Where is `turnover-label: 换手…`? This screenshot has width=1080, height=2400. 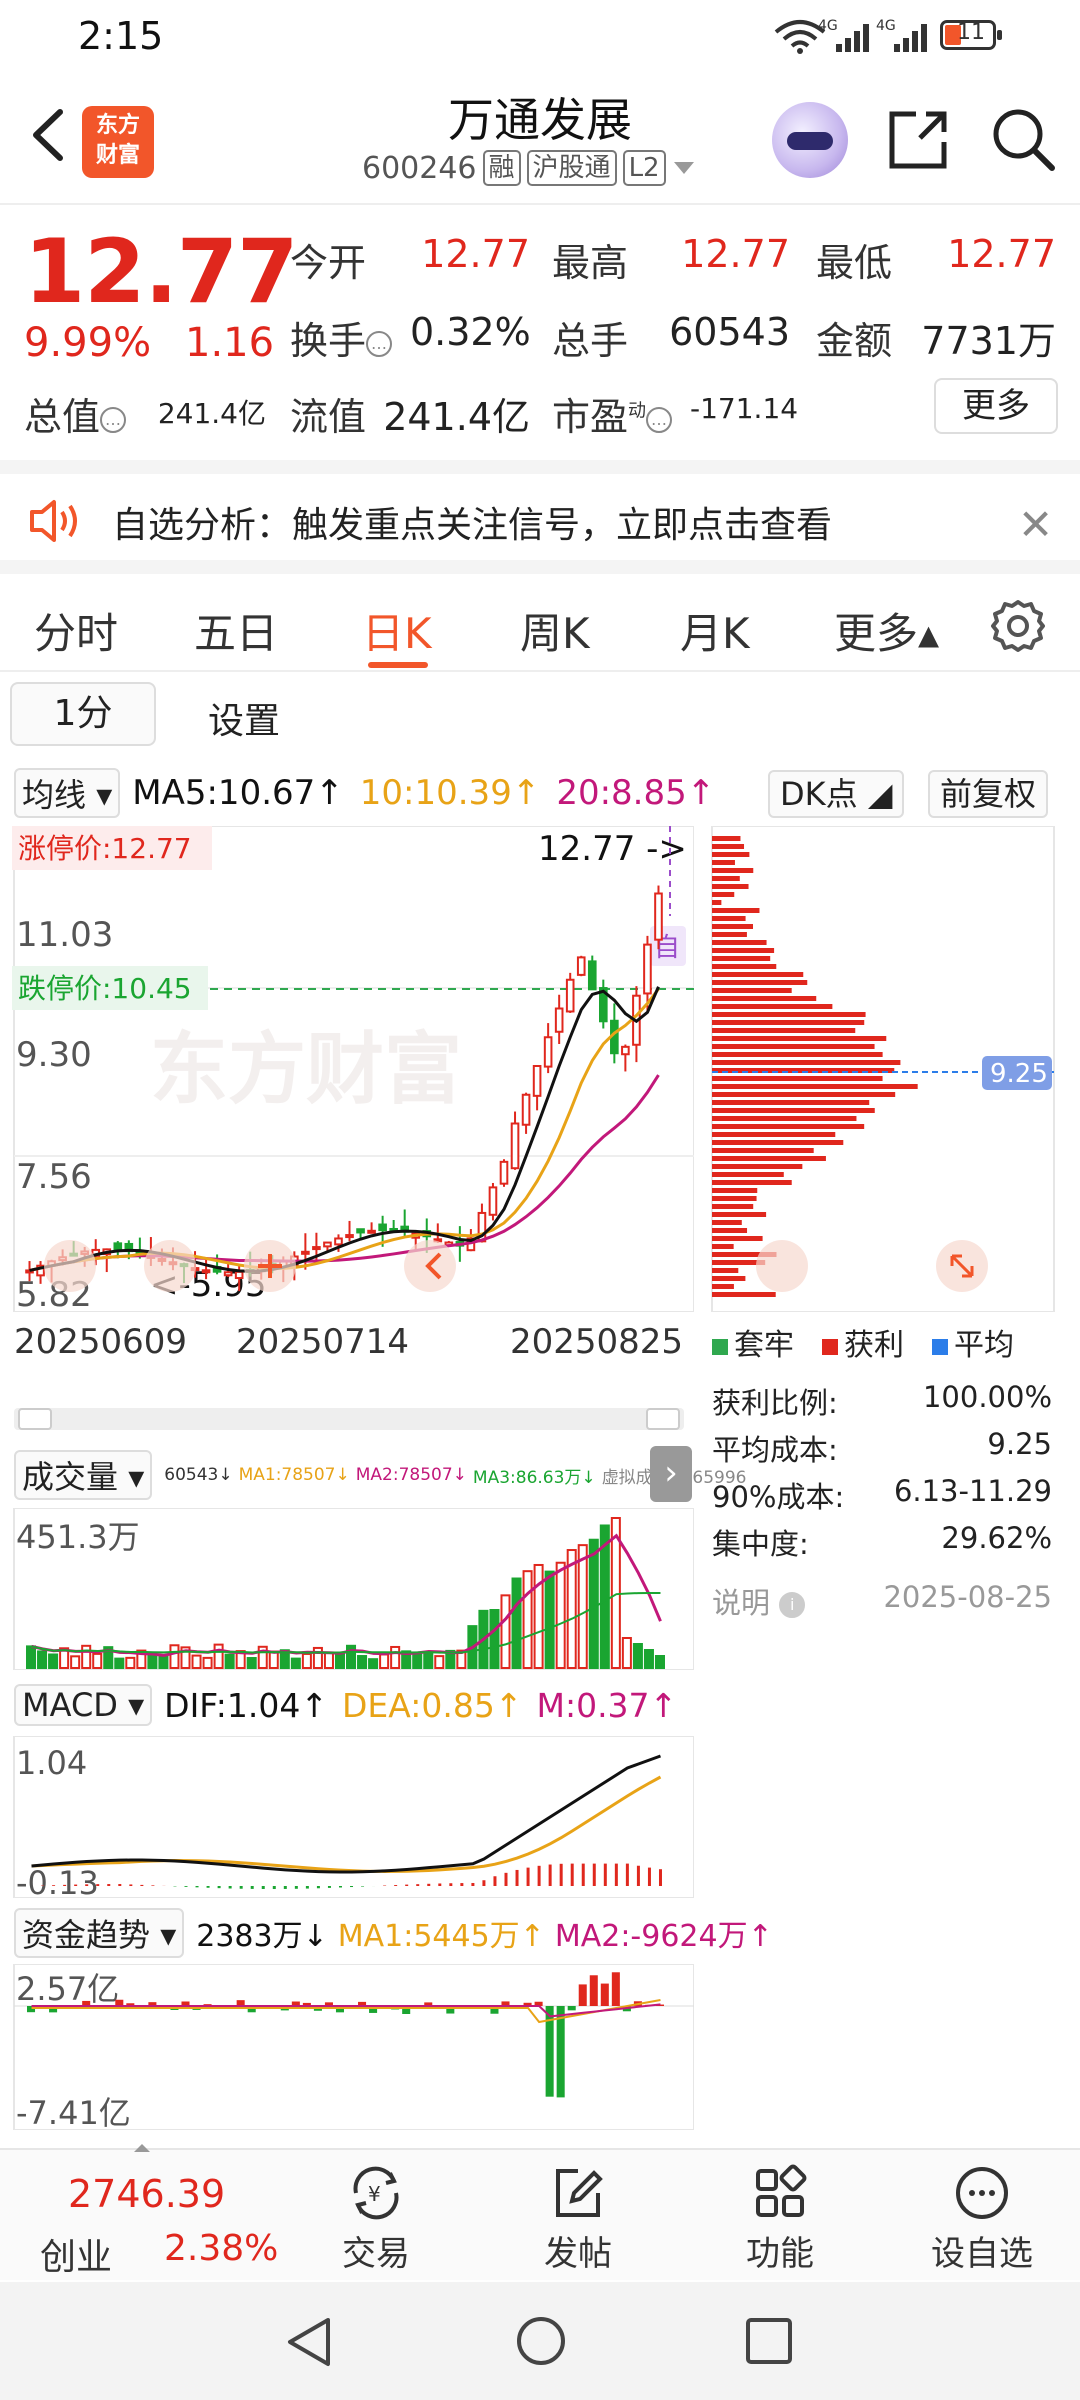
turnover-label: 换手… is located at coordinates (341, 337).